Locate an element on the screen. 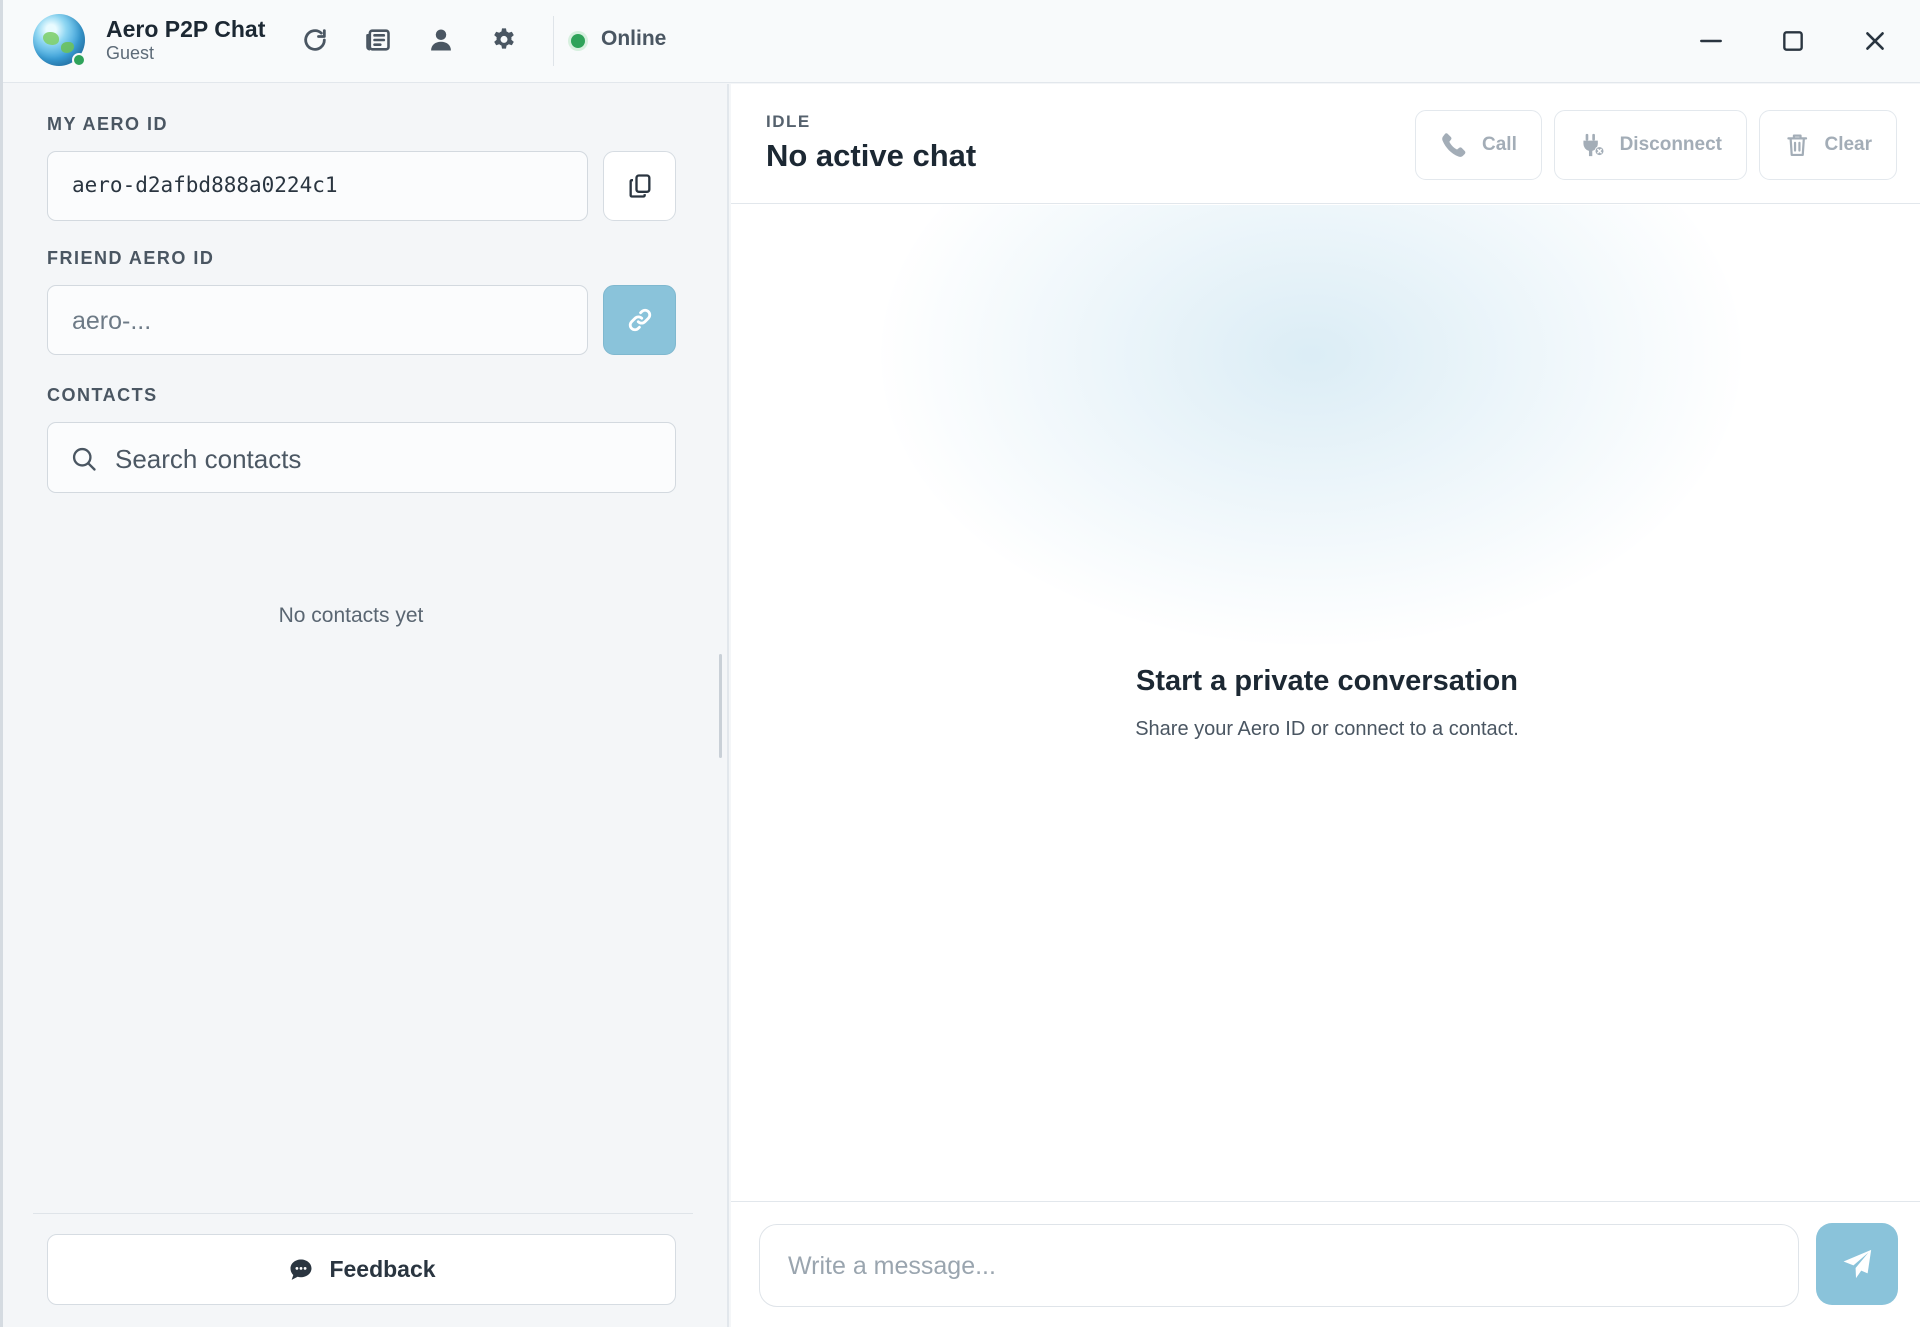 The image size is (1920, 1327). search-icon is located at coordinates (84, 459).